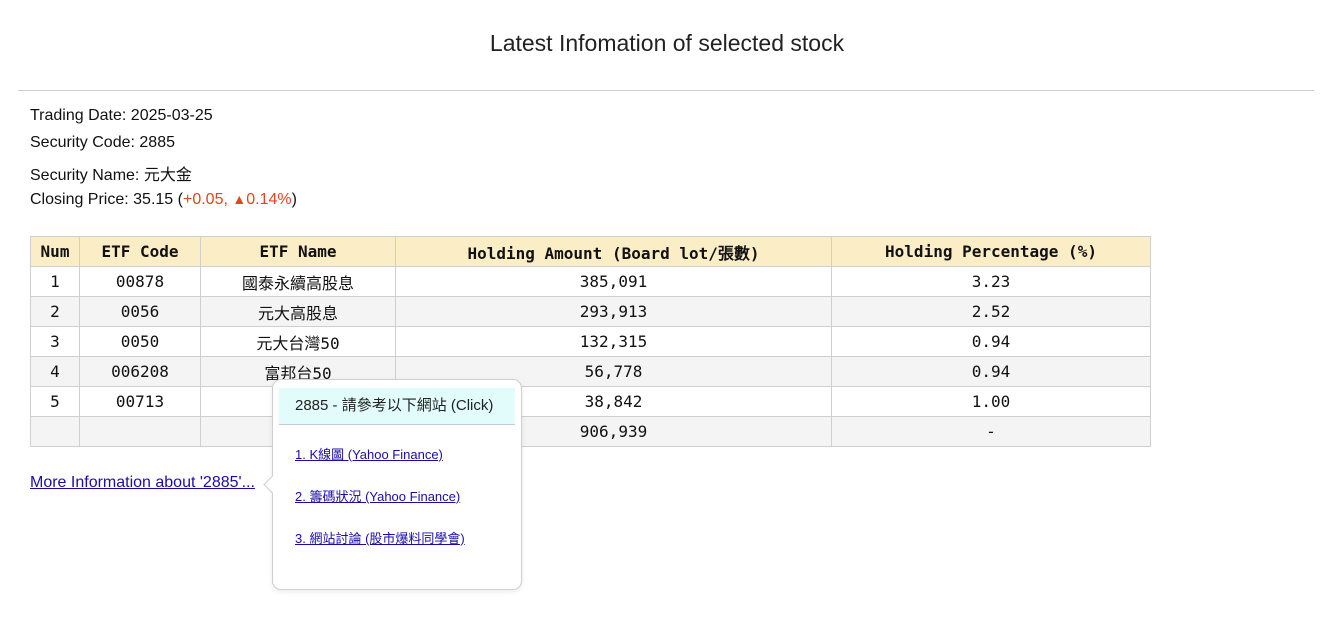  I want to click on table-row: 1 00878 國泰永續高股息 385,091 3.23, so click(590, 281).